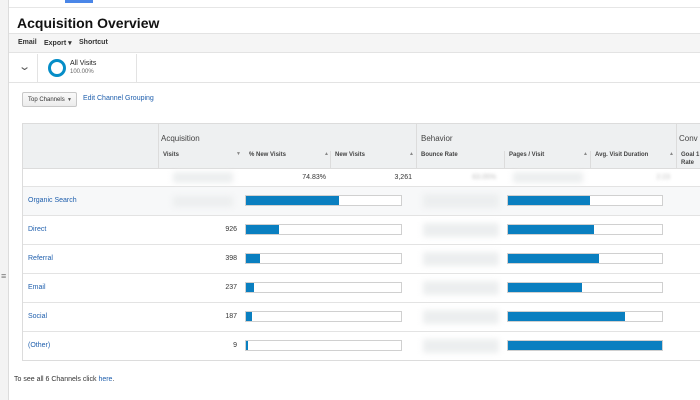 This screenshot has width=700, height=400. Describe the element at coordinates (3, 276) in the screenshot. I see `resize-grip-icon: ≡` at that location.